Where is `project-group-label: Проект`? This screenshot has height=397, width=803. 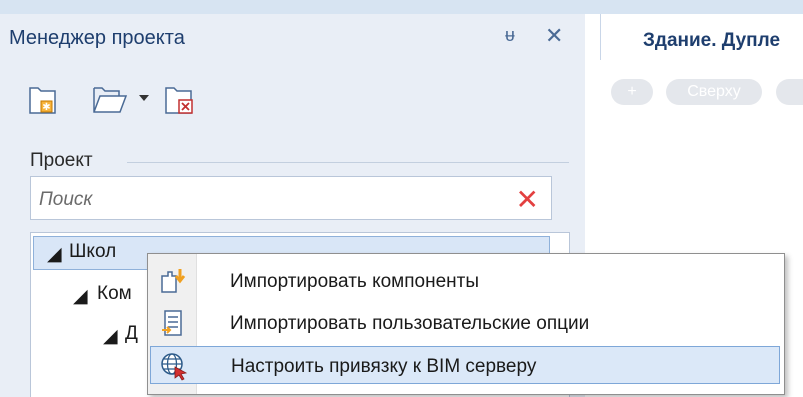
project-group-label: Проект is located at coordinates (61, 160).